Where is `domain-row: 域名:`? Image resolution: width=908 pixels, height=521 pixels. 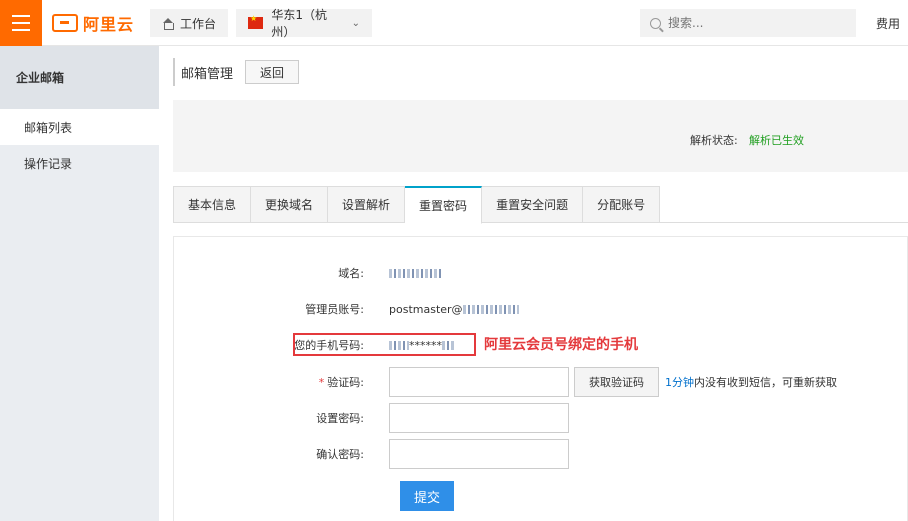
domain-row: 域名: is located at coordinates (307, 273).